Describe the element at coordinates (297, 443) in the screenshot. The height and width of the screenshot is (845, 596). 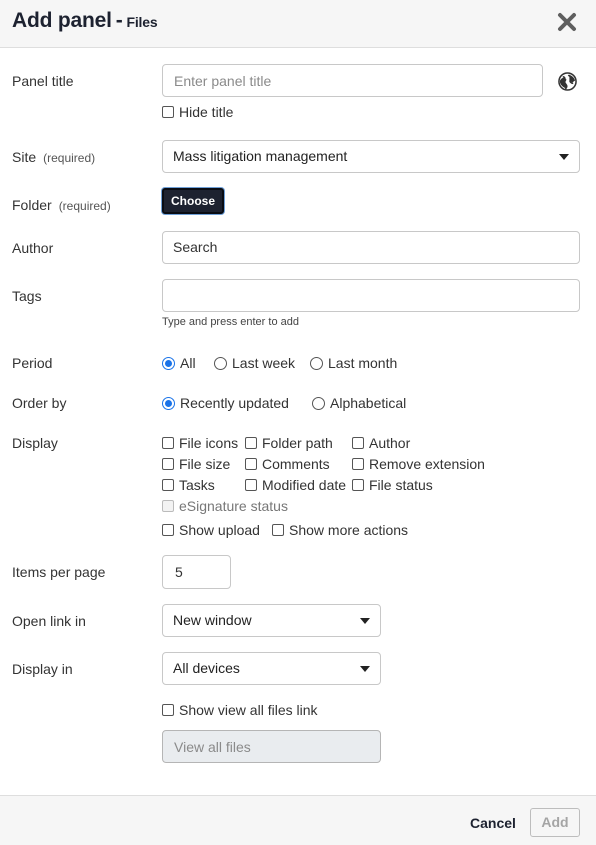
I see `display-option-label: Folder path` at that location.